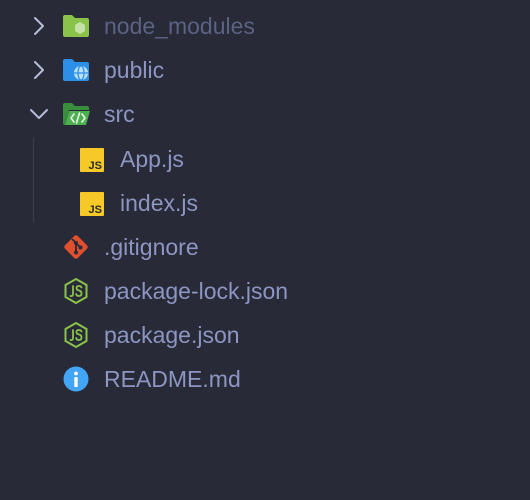 This screenshot has height=500, width=530. Describe the element at coordinates (196, 291) in the screenshot. I see `file-label: package-lock.json` at that location.